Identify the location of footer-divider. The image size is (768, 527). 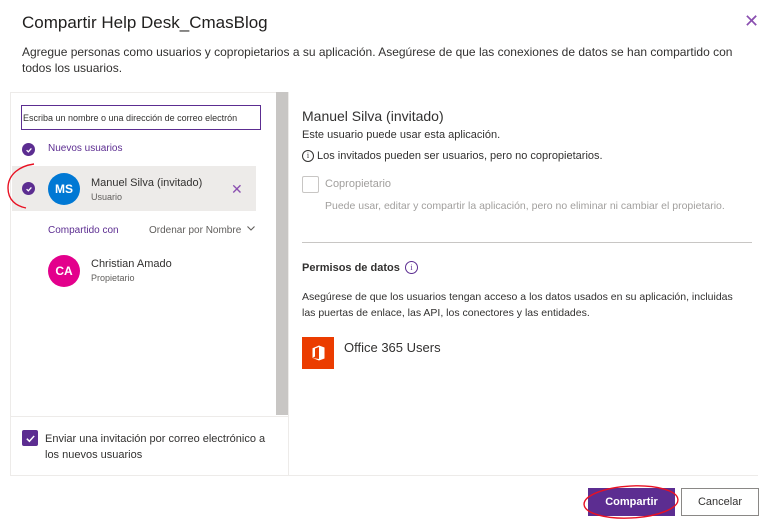
(384, 475).